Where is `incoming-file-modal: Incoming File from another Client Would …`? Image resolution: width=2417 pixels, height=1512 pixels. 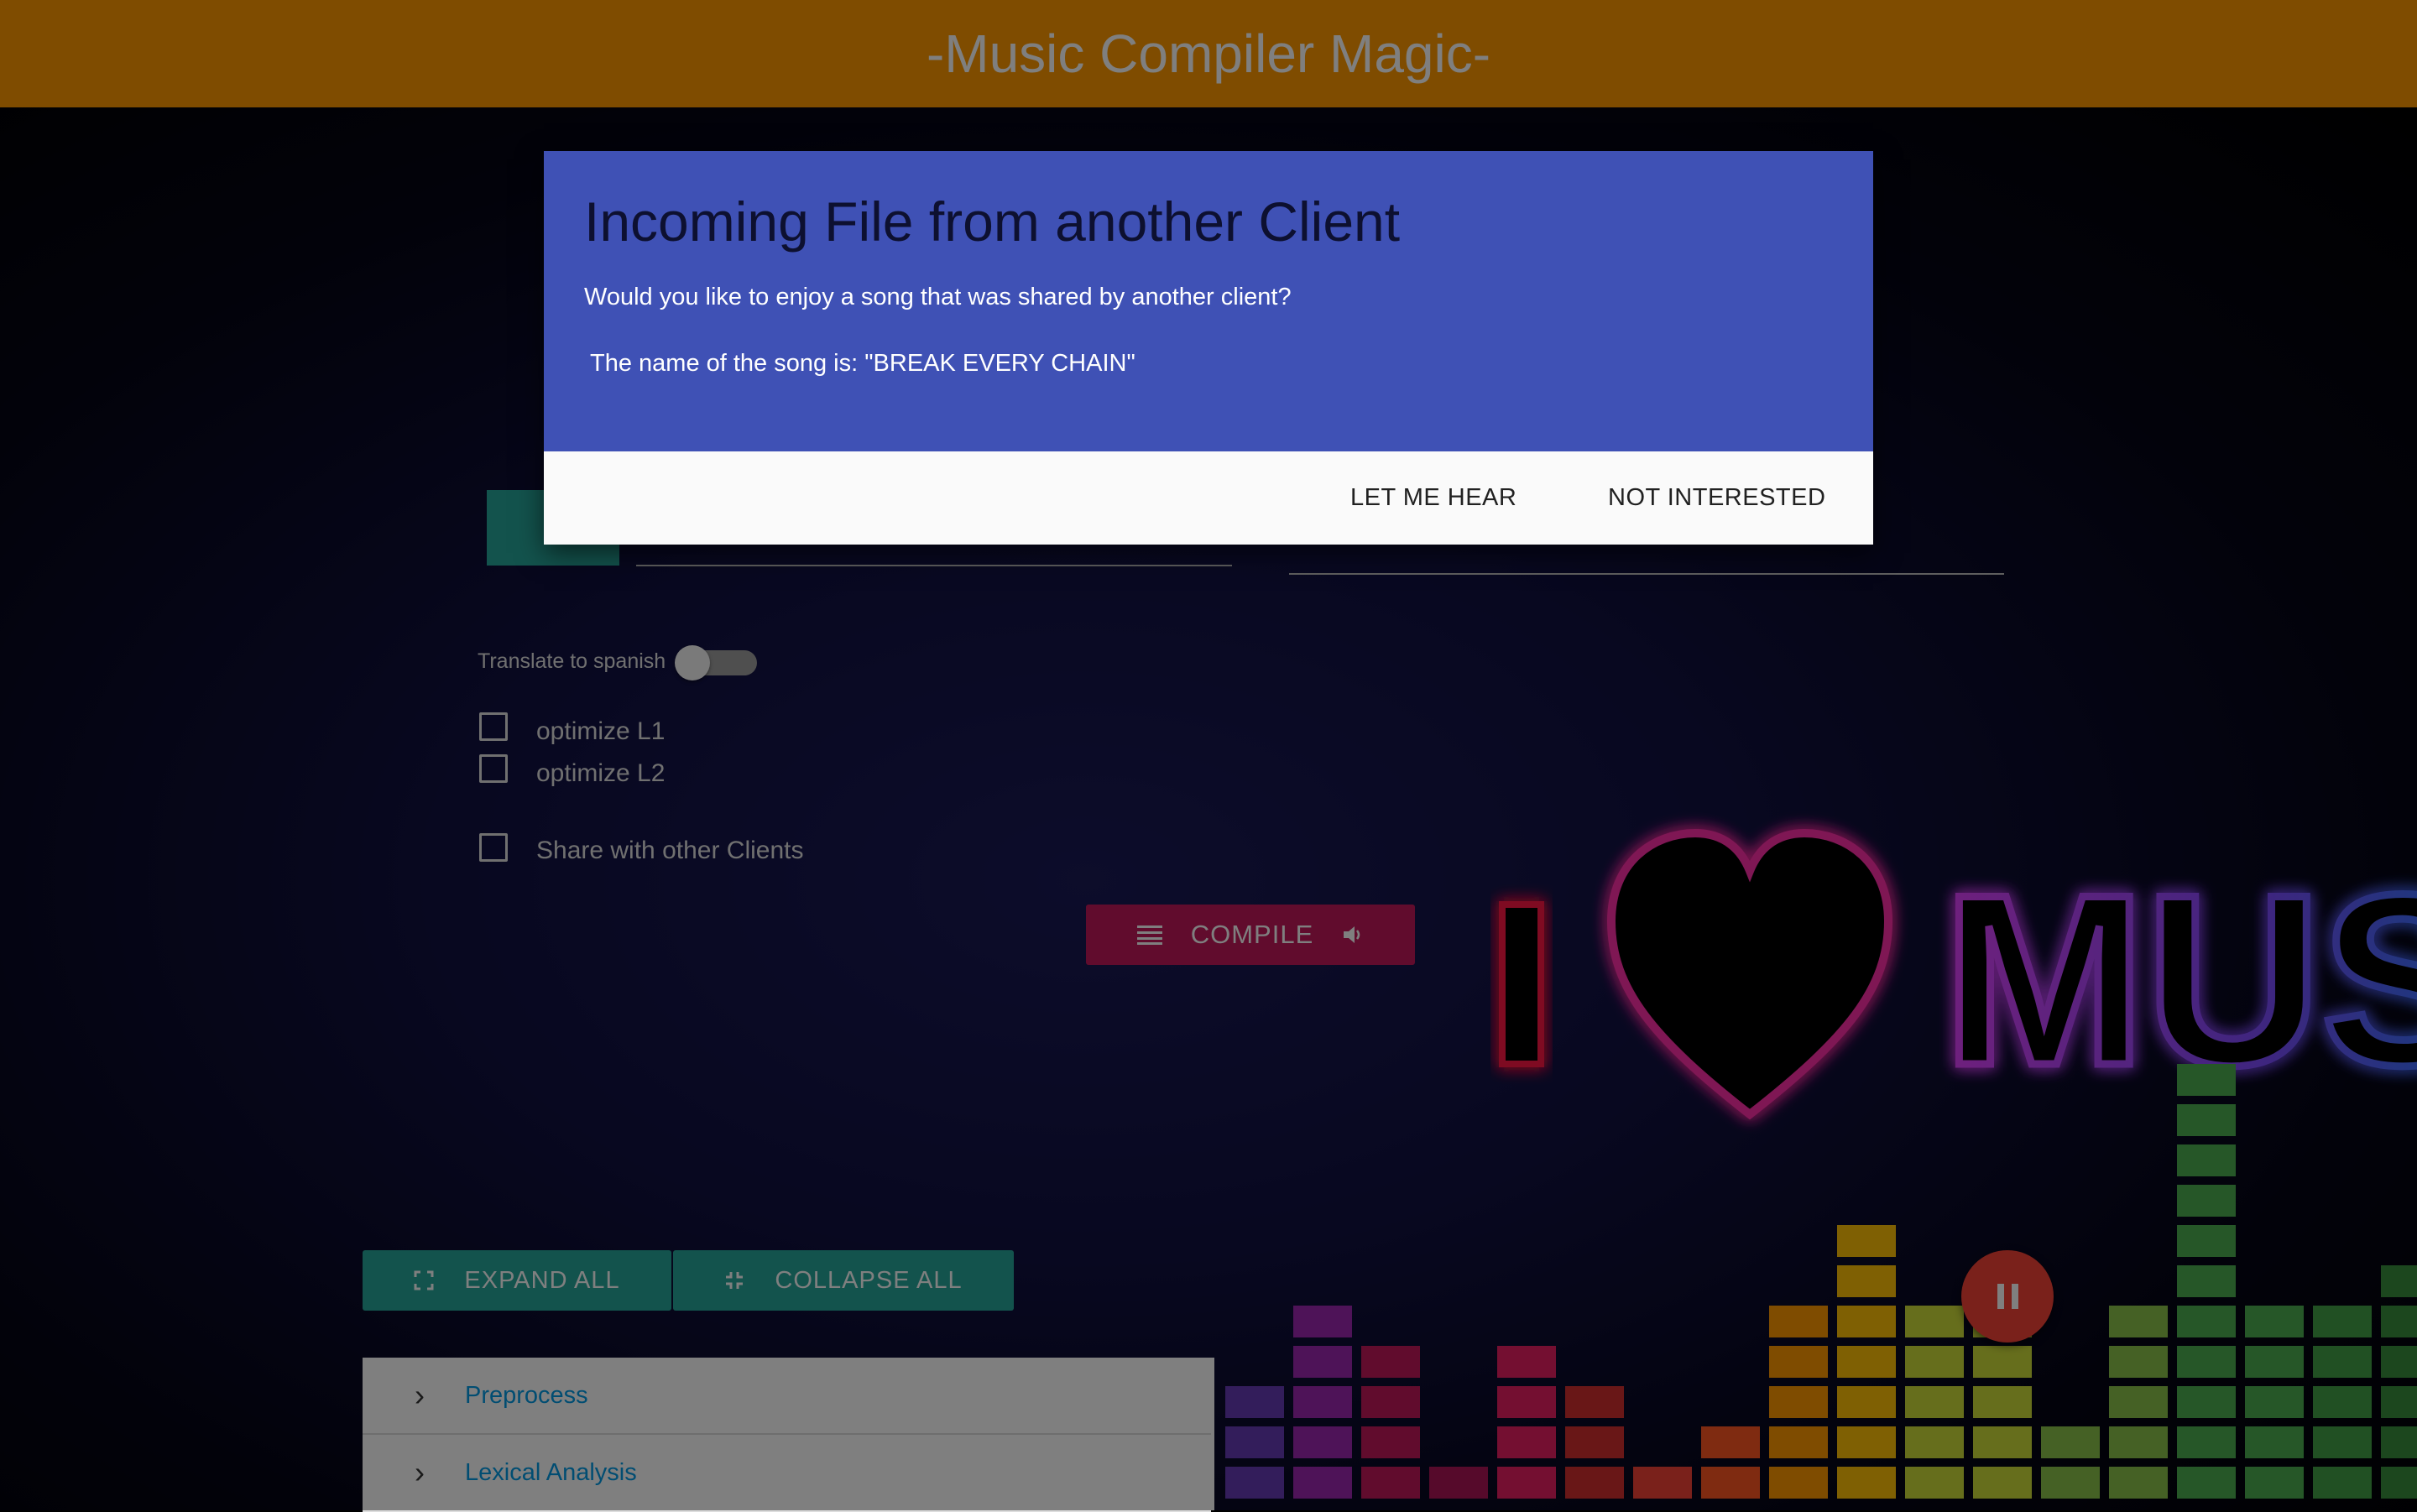 incoming-file-modal: Incoming File from another Client Would … is located at coordinates (1208, 348).